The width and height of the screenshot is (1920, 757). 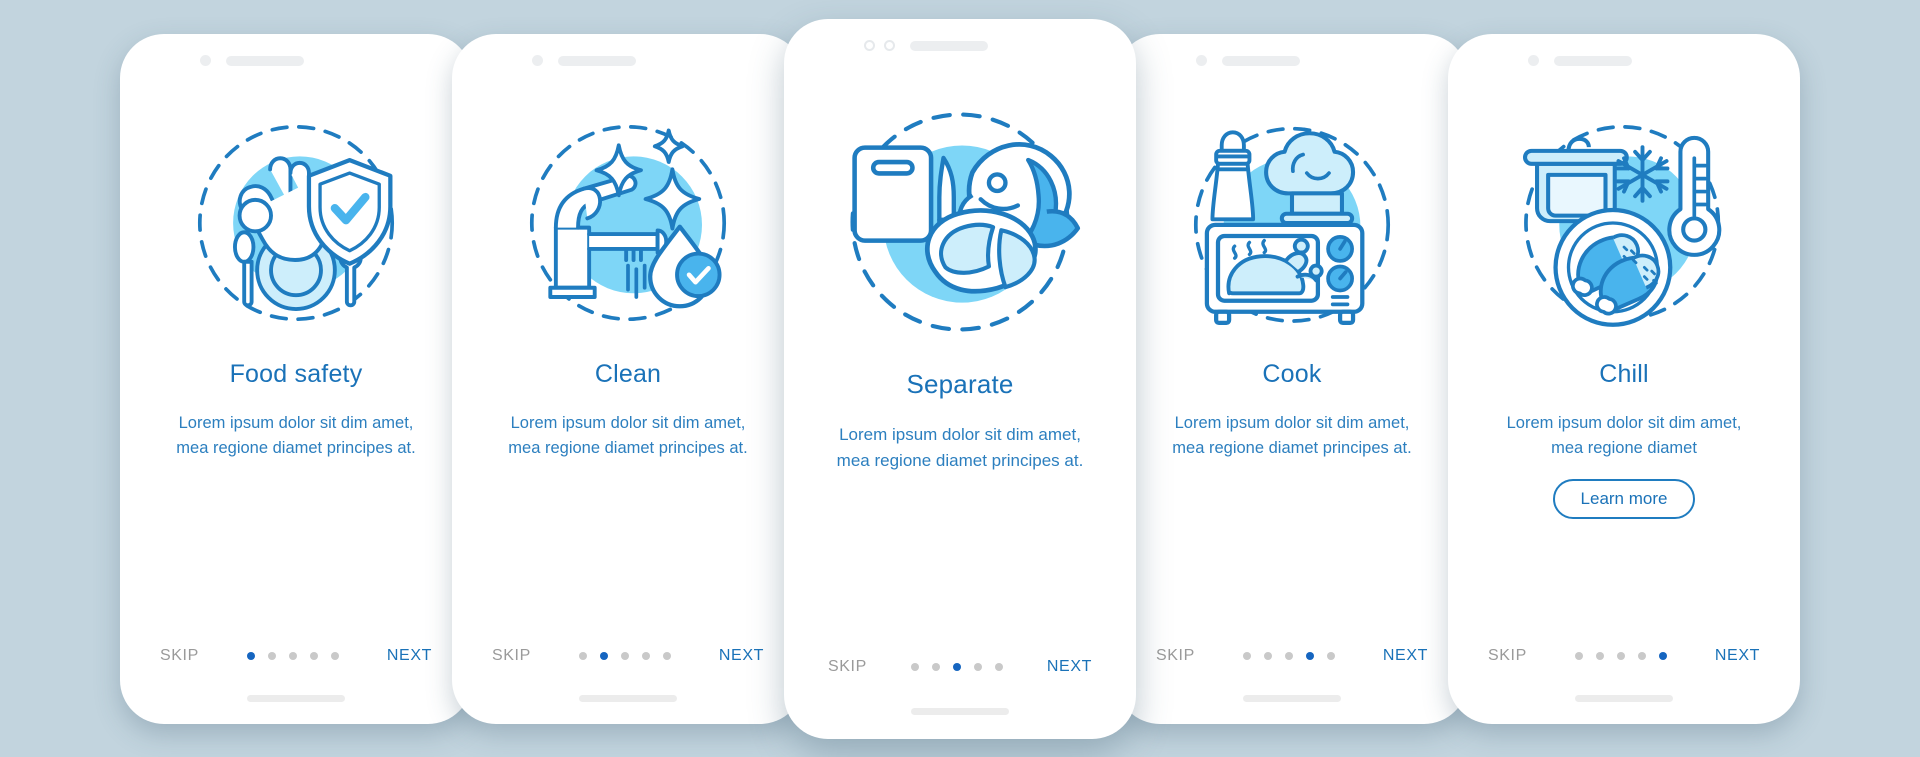 What do you see at coordinates (960, 383) in the screenshot?
I see `card-title: Separate` at bounding box center [960, 383].